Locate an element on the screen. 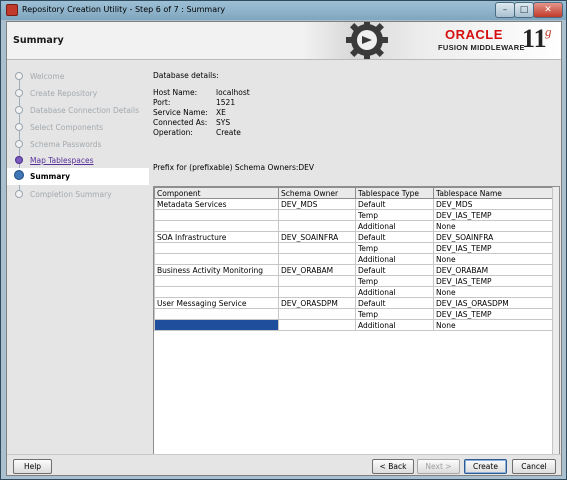 The image size is (567, 480). header: Summary ORACLE FUSION MIDDLEWARE 11 g is located at coordinates (284, 41).